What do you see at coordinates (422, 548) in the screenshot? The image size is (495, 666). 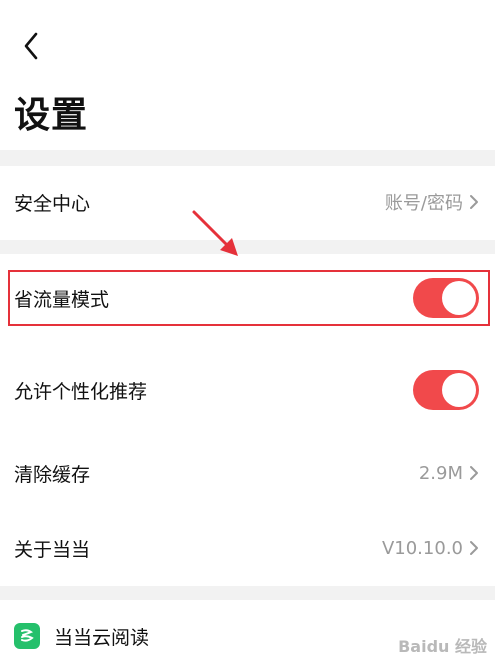 I see `about-version: V10.10.0` at bounding box center [422, 548].